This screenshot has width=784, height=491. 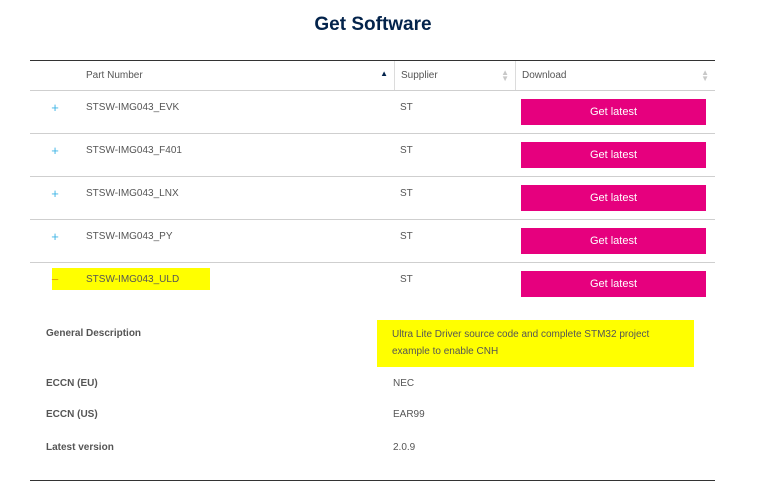 I want to click on eccn-eu-value: NEC, so click(x=404, y=383).